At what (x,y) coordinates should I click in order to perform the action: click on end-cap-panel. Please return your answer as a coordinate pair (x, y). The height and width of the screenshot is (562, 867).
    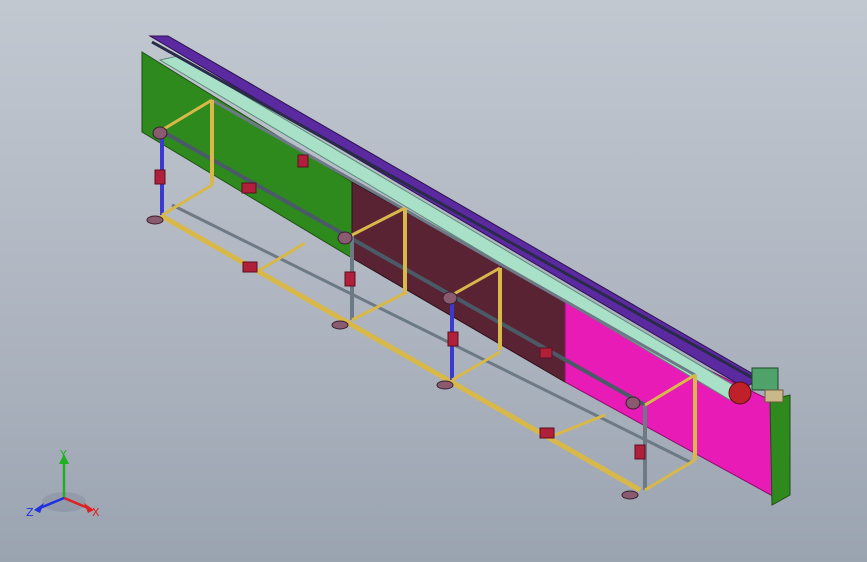
    Looking at the image, I should click on (780, 450).